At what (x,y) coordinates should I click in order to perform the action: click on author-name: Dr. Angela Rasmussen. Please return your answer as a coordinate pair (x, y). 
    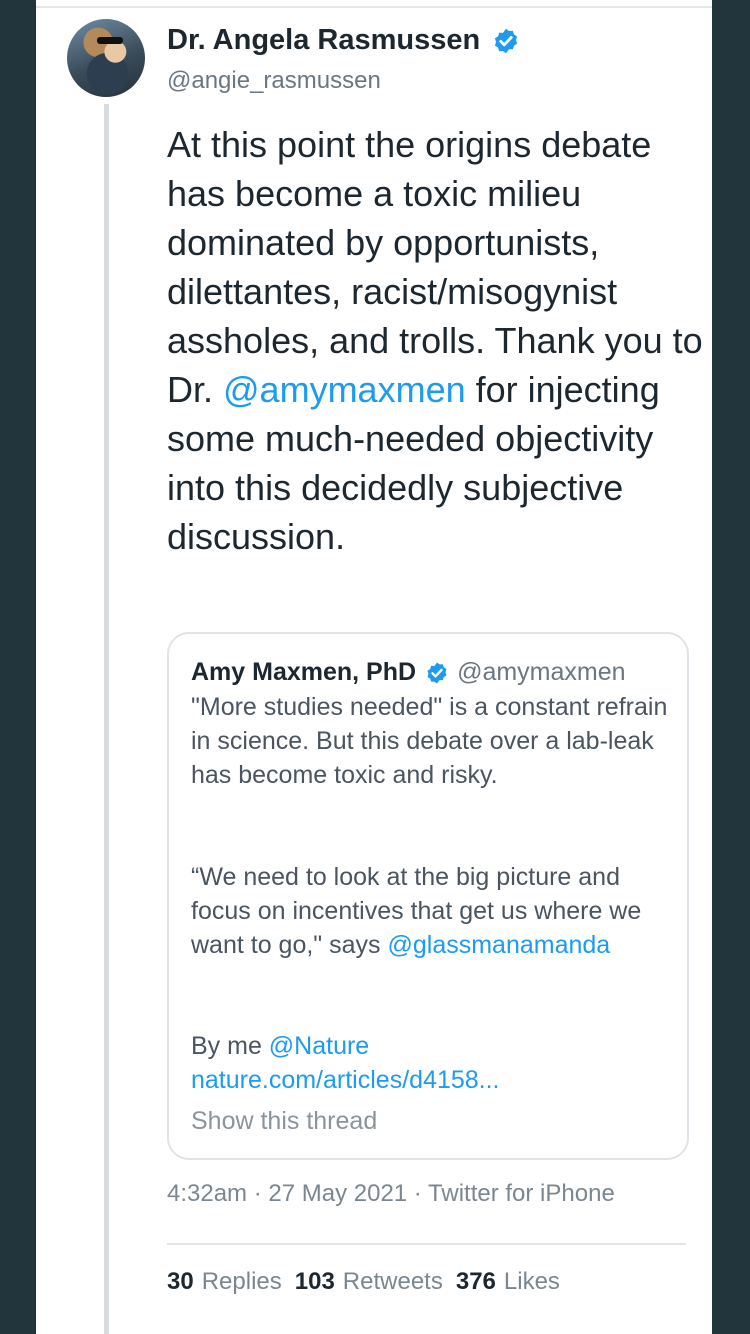
    Looking at the image, I should click on (323, 40).